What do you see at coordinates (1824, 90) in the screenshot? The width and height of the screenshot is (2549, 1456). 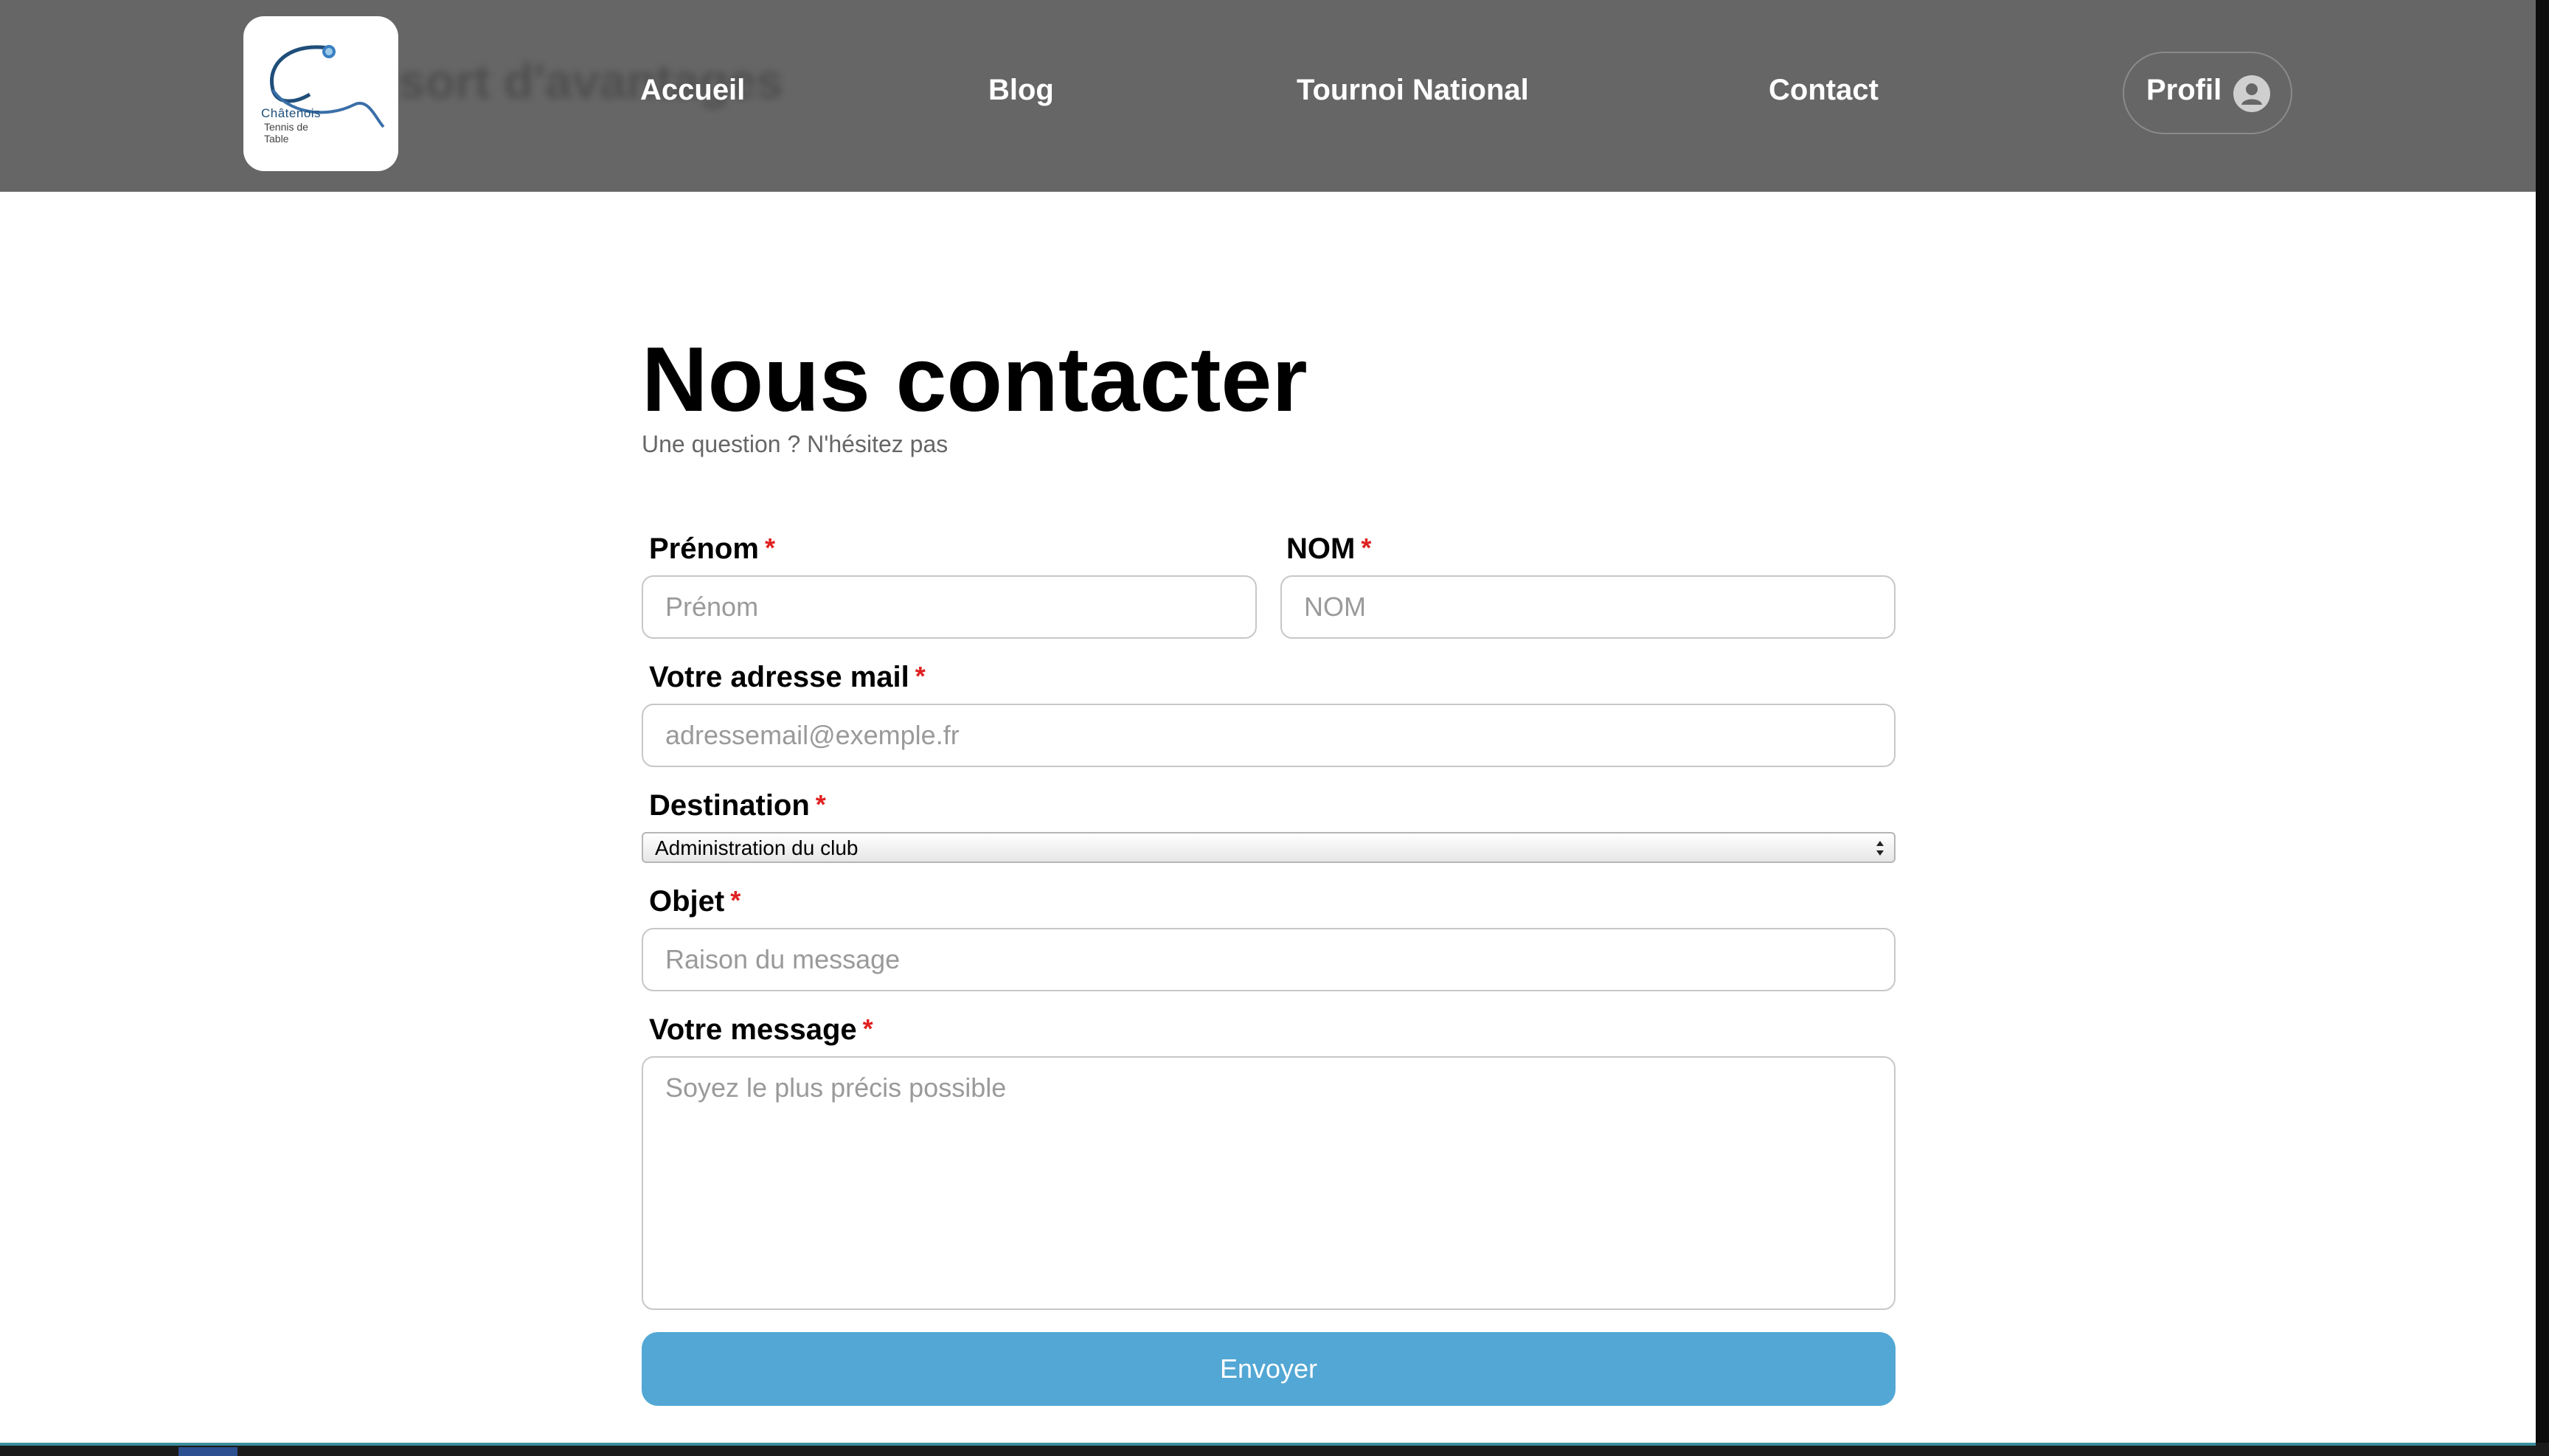 I see `nav-contact: Contact` at bounding box center [1824, 90].